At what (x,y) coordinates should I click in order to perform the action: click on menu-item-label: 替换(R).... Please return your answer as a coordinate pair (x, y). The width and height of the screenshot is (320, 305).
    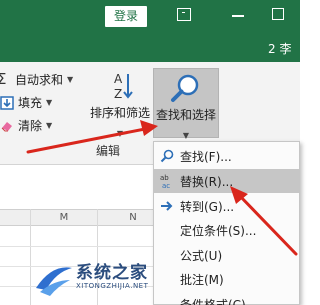
    Looking at the image, I should click on (207, 181).